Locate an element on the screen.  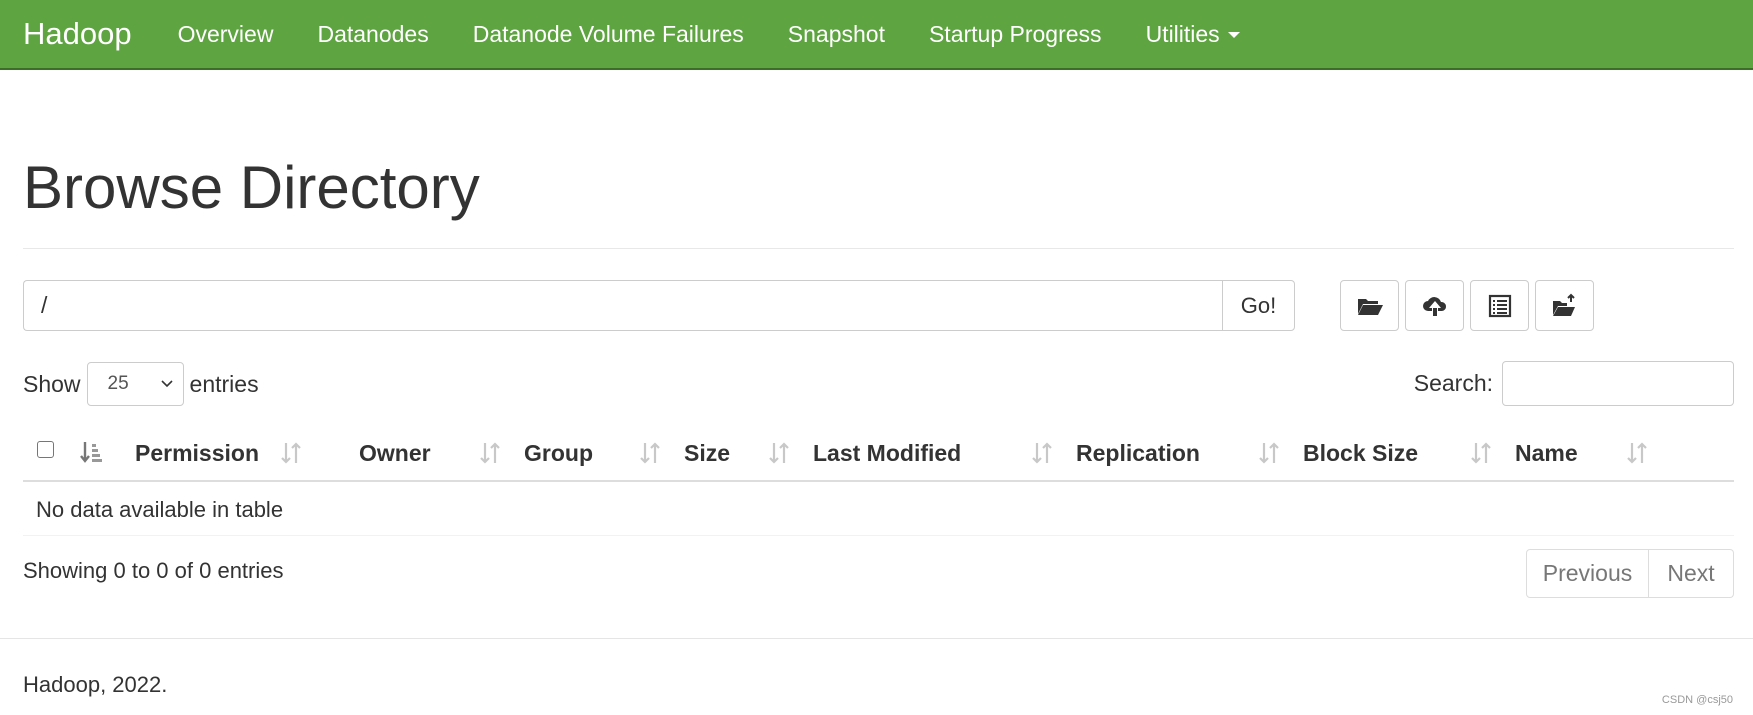
empty-table-message: No data available in table is located at coordinates (878, 510).